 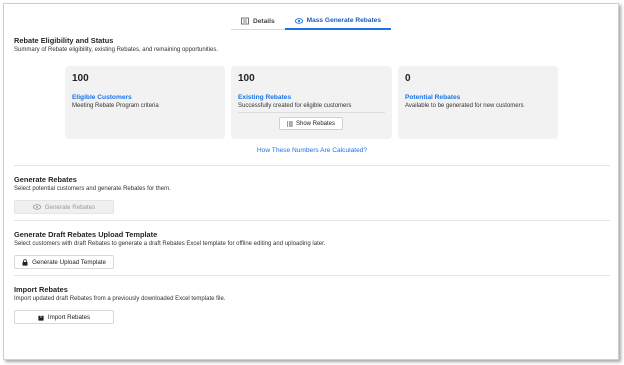 I want to click on generate-upload-template-button: Generate Upload Template, so click(x=64, y=262).